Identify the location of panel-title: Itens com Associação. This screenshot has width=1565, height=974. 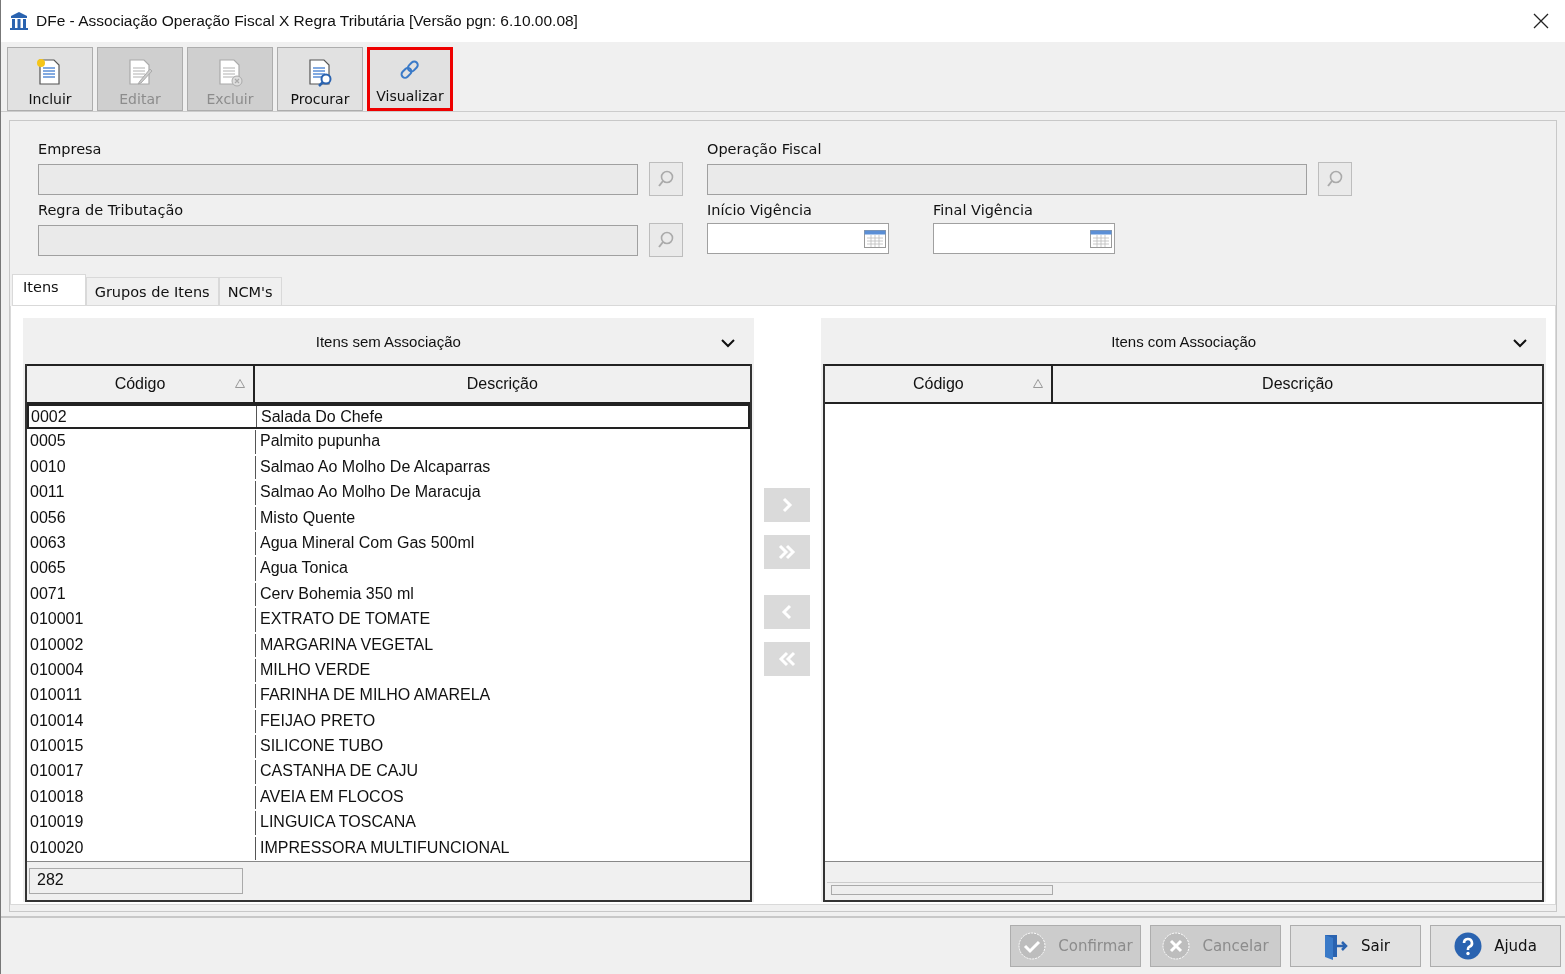
(1184, 341).